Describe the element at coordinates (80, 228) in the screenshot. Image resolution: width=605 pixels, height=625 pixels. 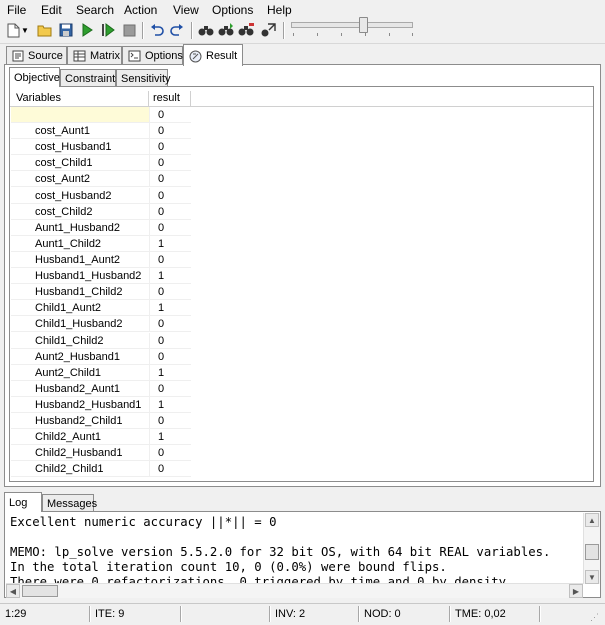
I see `variable-name: Aunt1_Husband2` at that location.